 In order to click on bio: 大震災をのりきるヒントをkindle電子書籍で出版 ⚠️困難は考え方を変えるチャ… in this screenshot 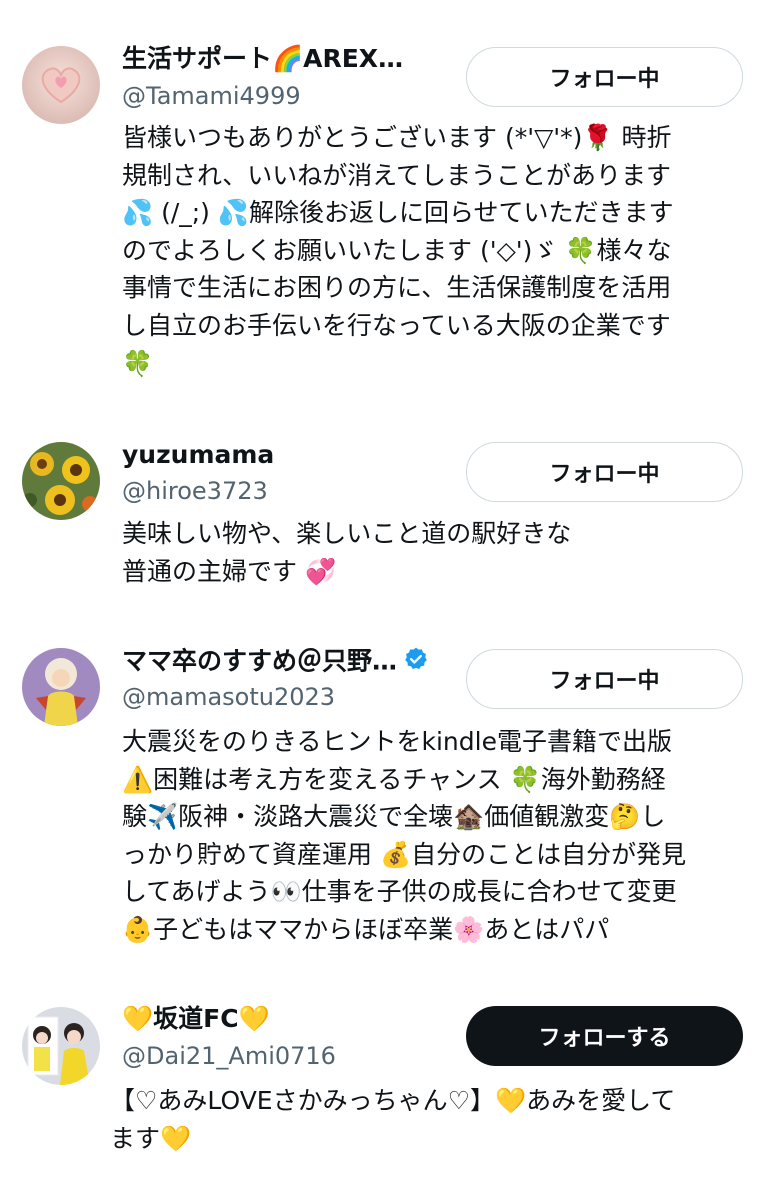, I will do `click(404, 835)`.